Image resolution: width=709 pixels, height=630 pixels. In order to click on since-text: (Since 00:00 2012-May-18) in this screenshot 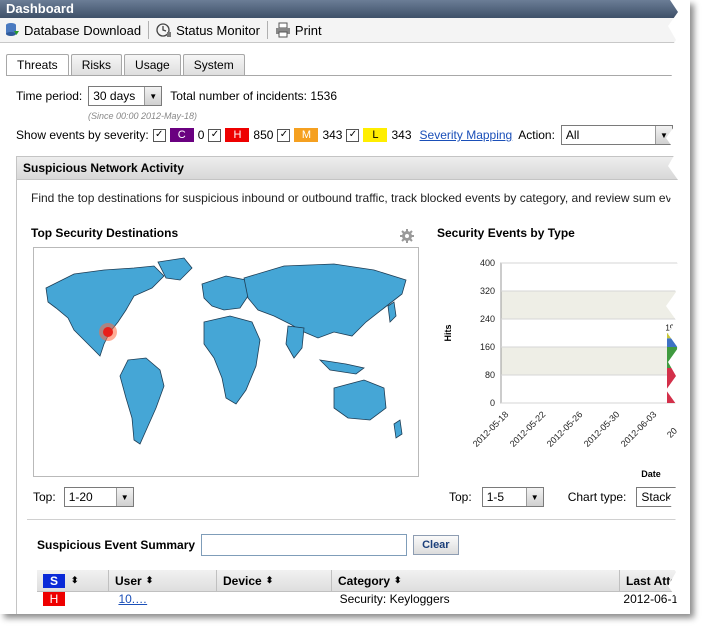, I will do `click(143, 116)`.